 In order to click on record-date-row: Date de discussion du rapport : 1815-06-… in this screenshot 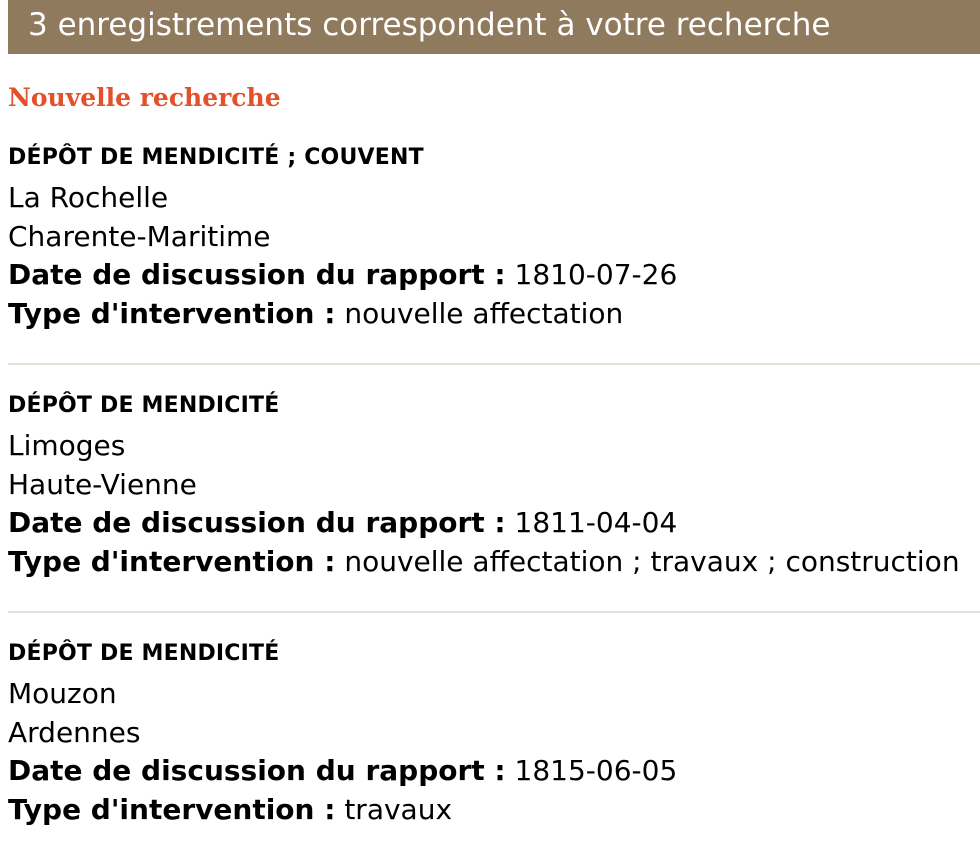, I will do `click(494, 771)`.